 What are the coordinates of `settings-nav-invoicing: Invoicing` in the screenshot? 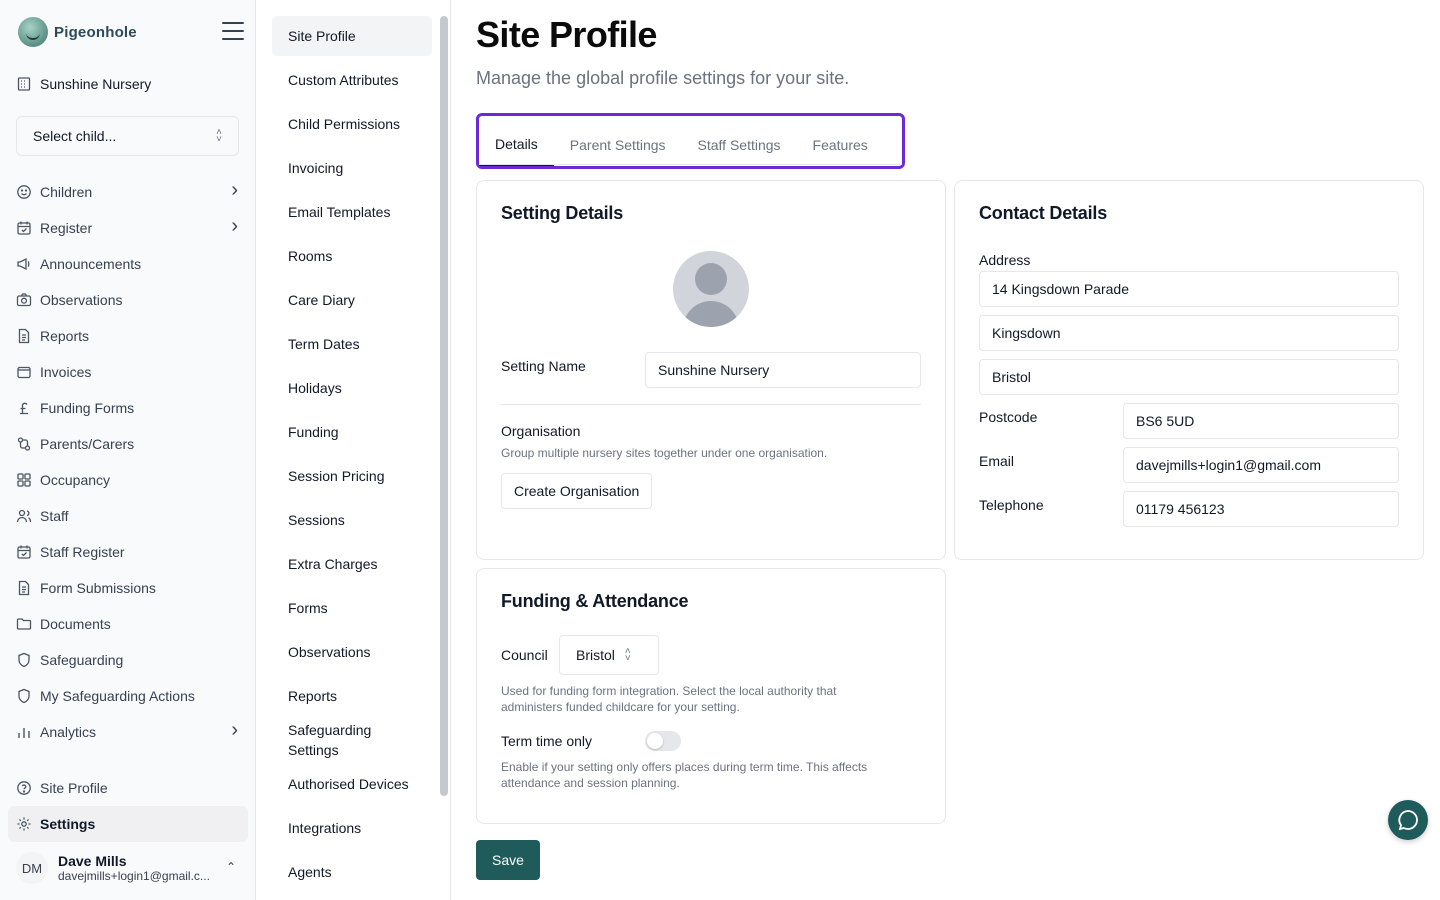 It's located at (352, 168).